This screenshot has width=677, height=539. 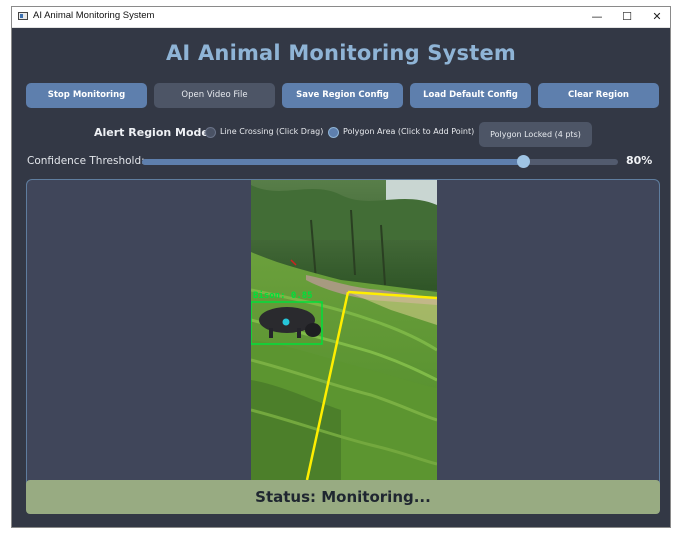 I want to click on detection-label: Bison: 0.85, so click(x=283, y=295).